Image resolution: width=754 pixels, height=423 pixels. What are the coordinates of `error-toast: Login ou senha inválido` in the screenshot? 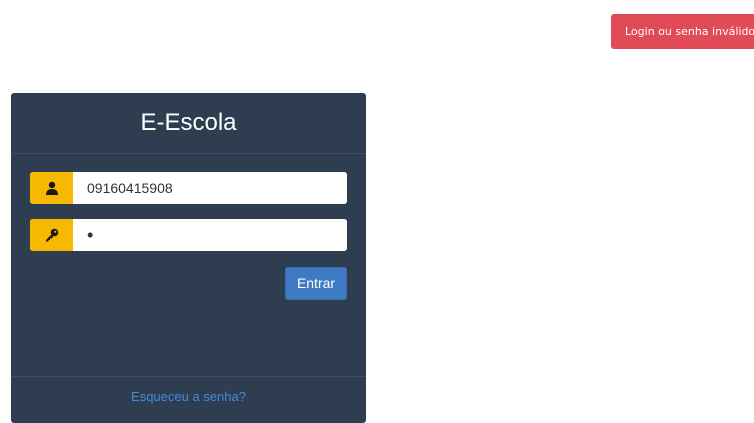 It's located at (682, 31).